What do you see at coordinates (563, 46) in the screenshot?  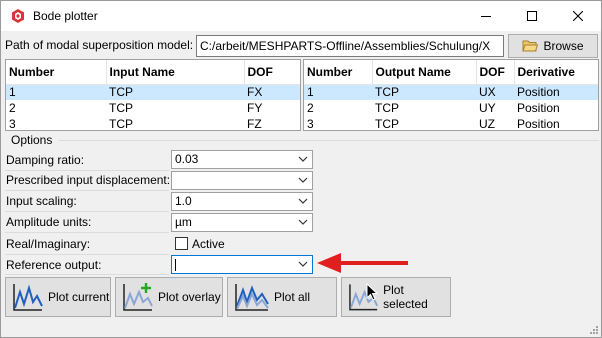 I see `browse-label: Browse` at bounding box center [563, 46].